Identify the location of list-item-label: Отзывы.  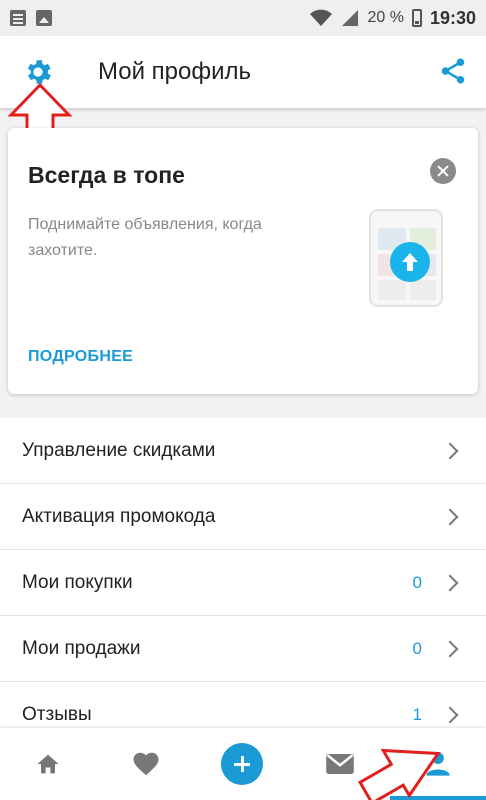
(57, 714).